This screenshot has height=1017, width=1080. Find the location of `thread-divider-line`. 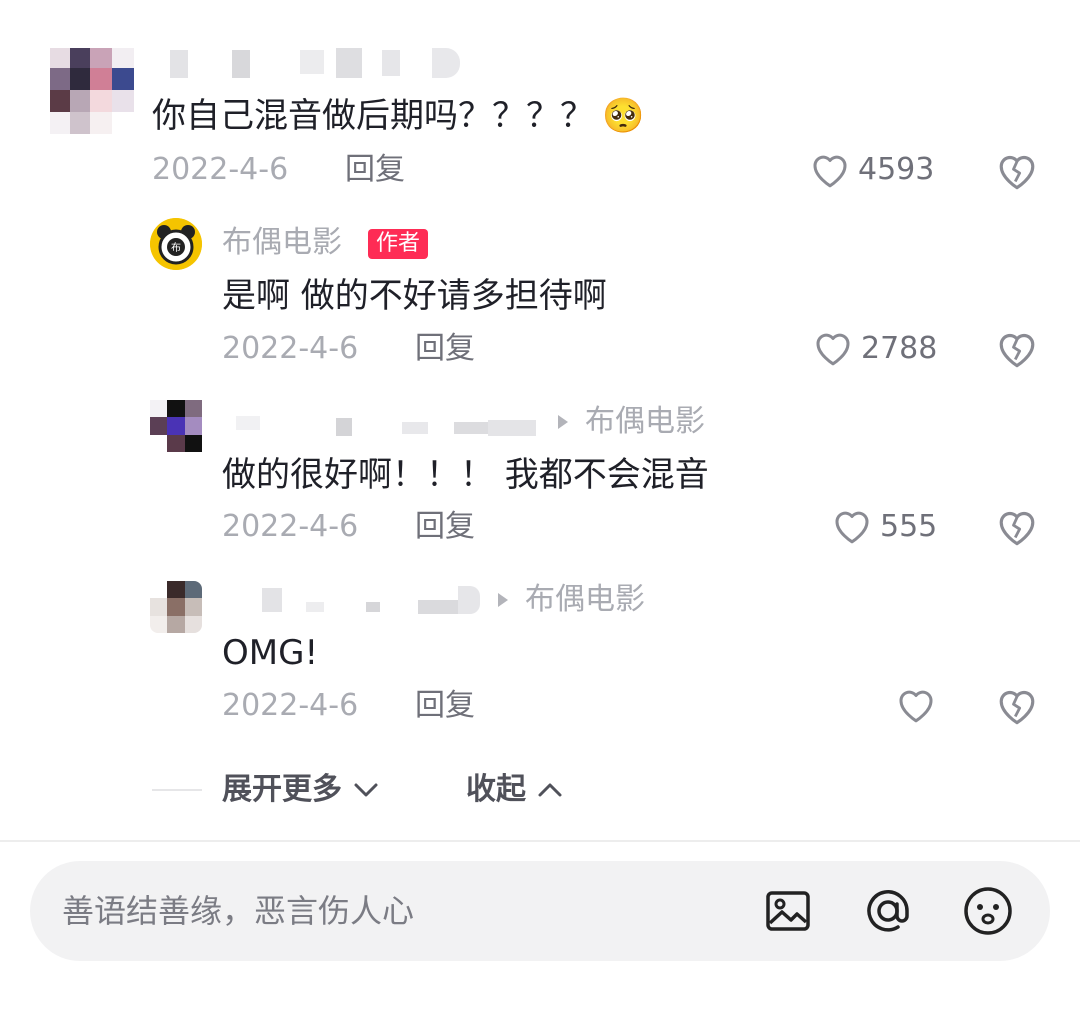

thread-divider-line is located at coordinates (177, 790).